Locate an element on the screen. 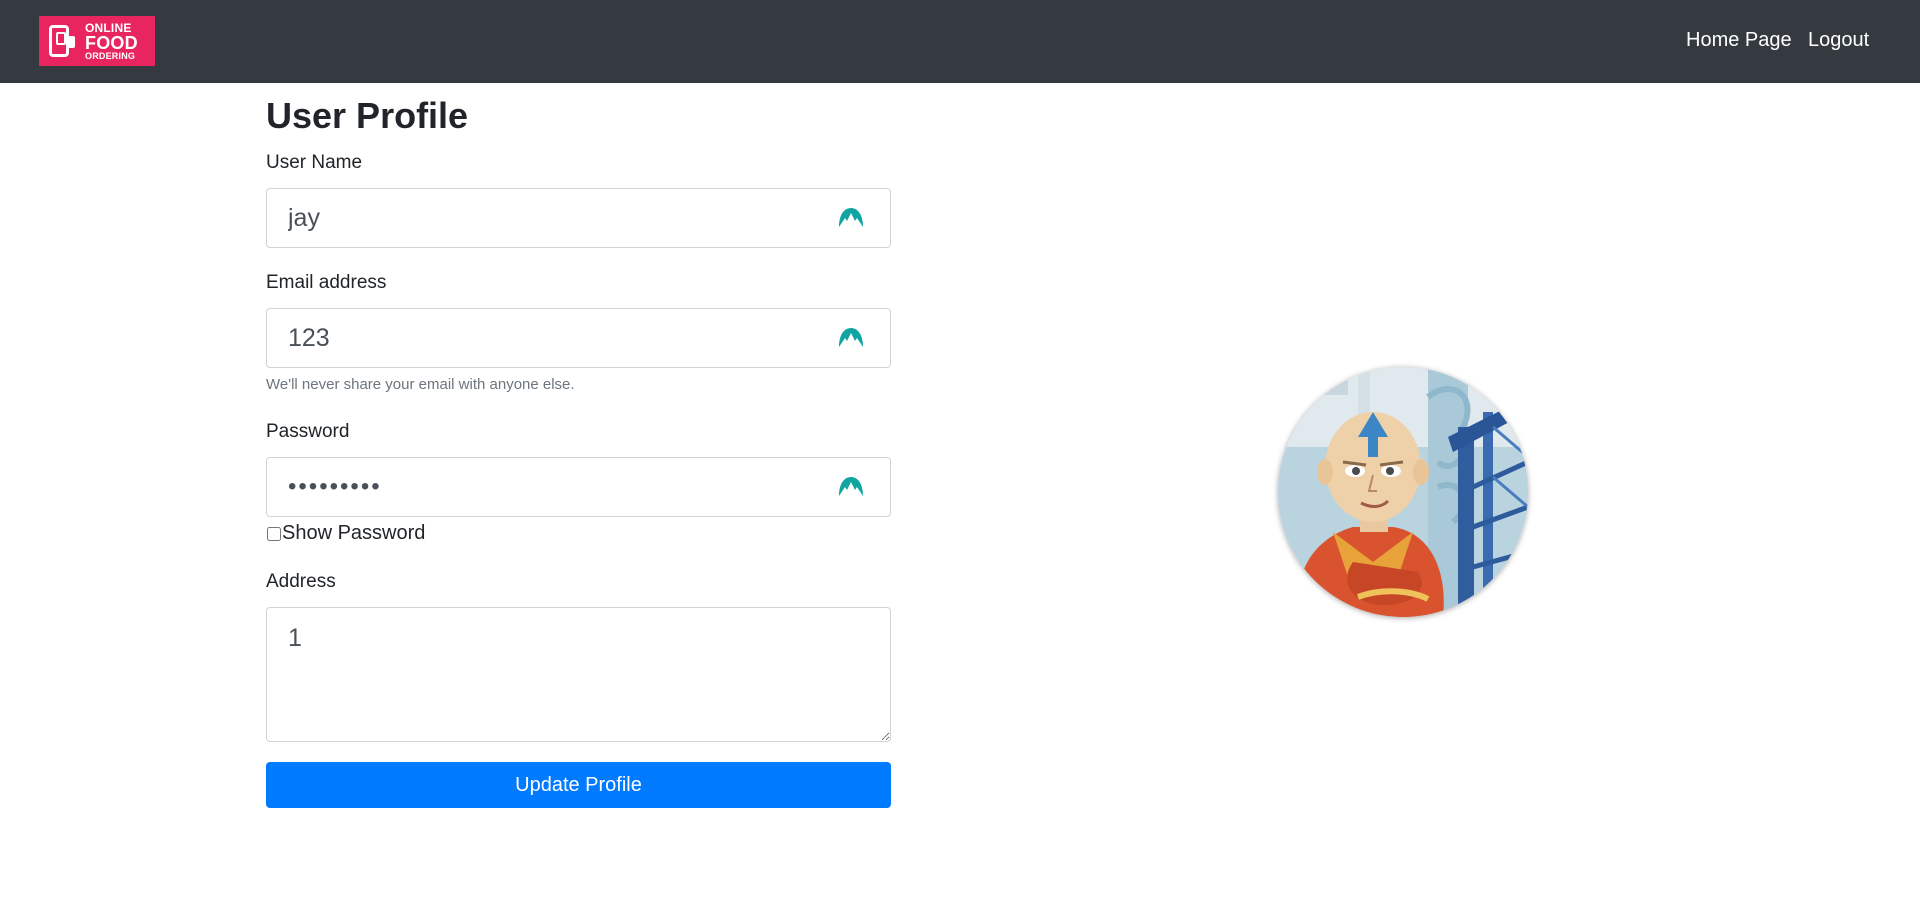 The height and width of the screenshot is (919, 1920). address-label: Address is located at coordinates (301, 581).